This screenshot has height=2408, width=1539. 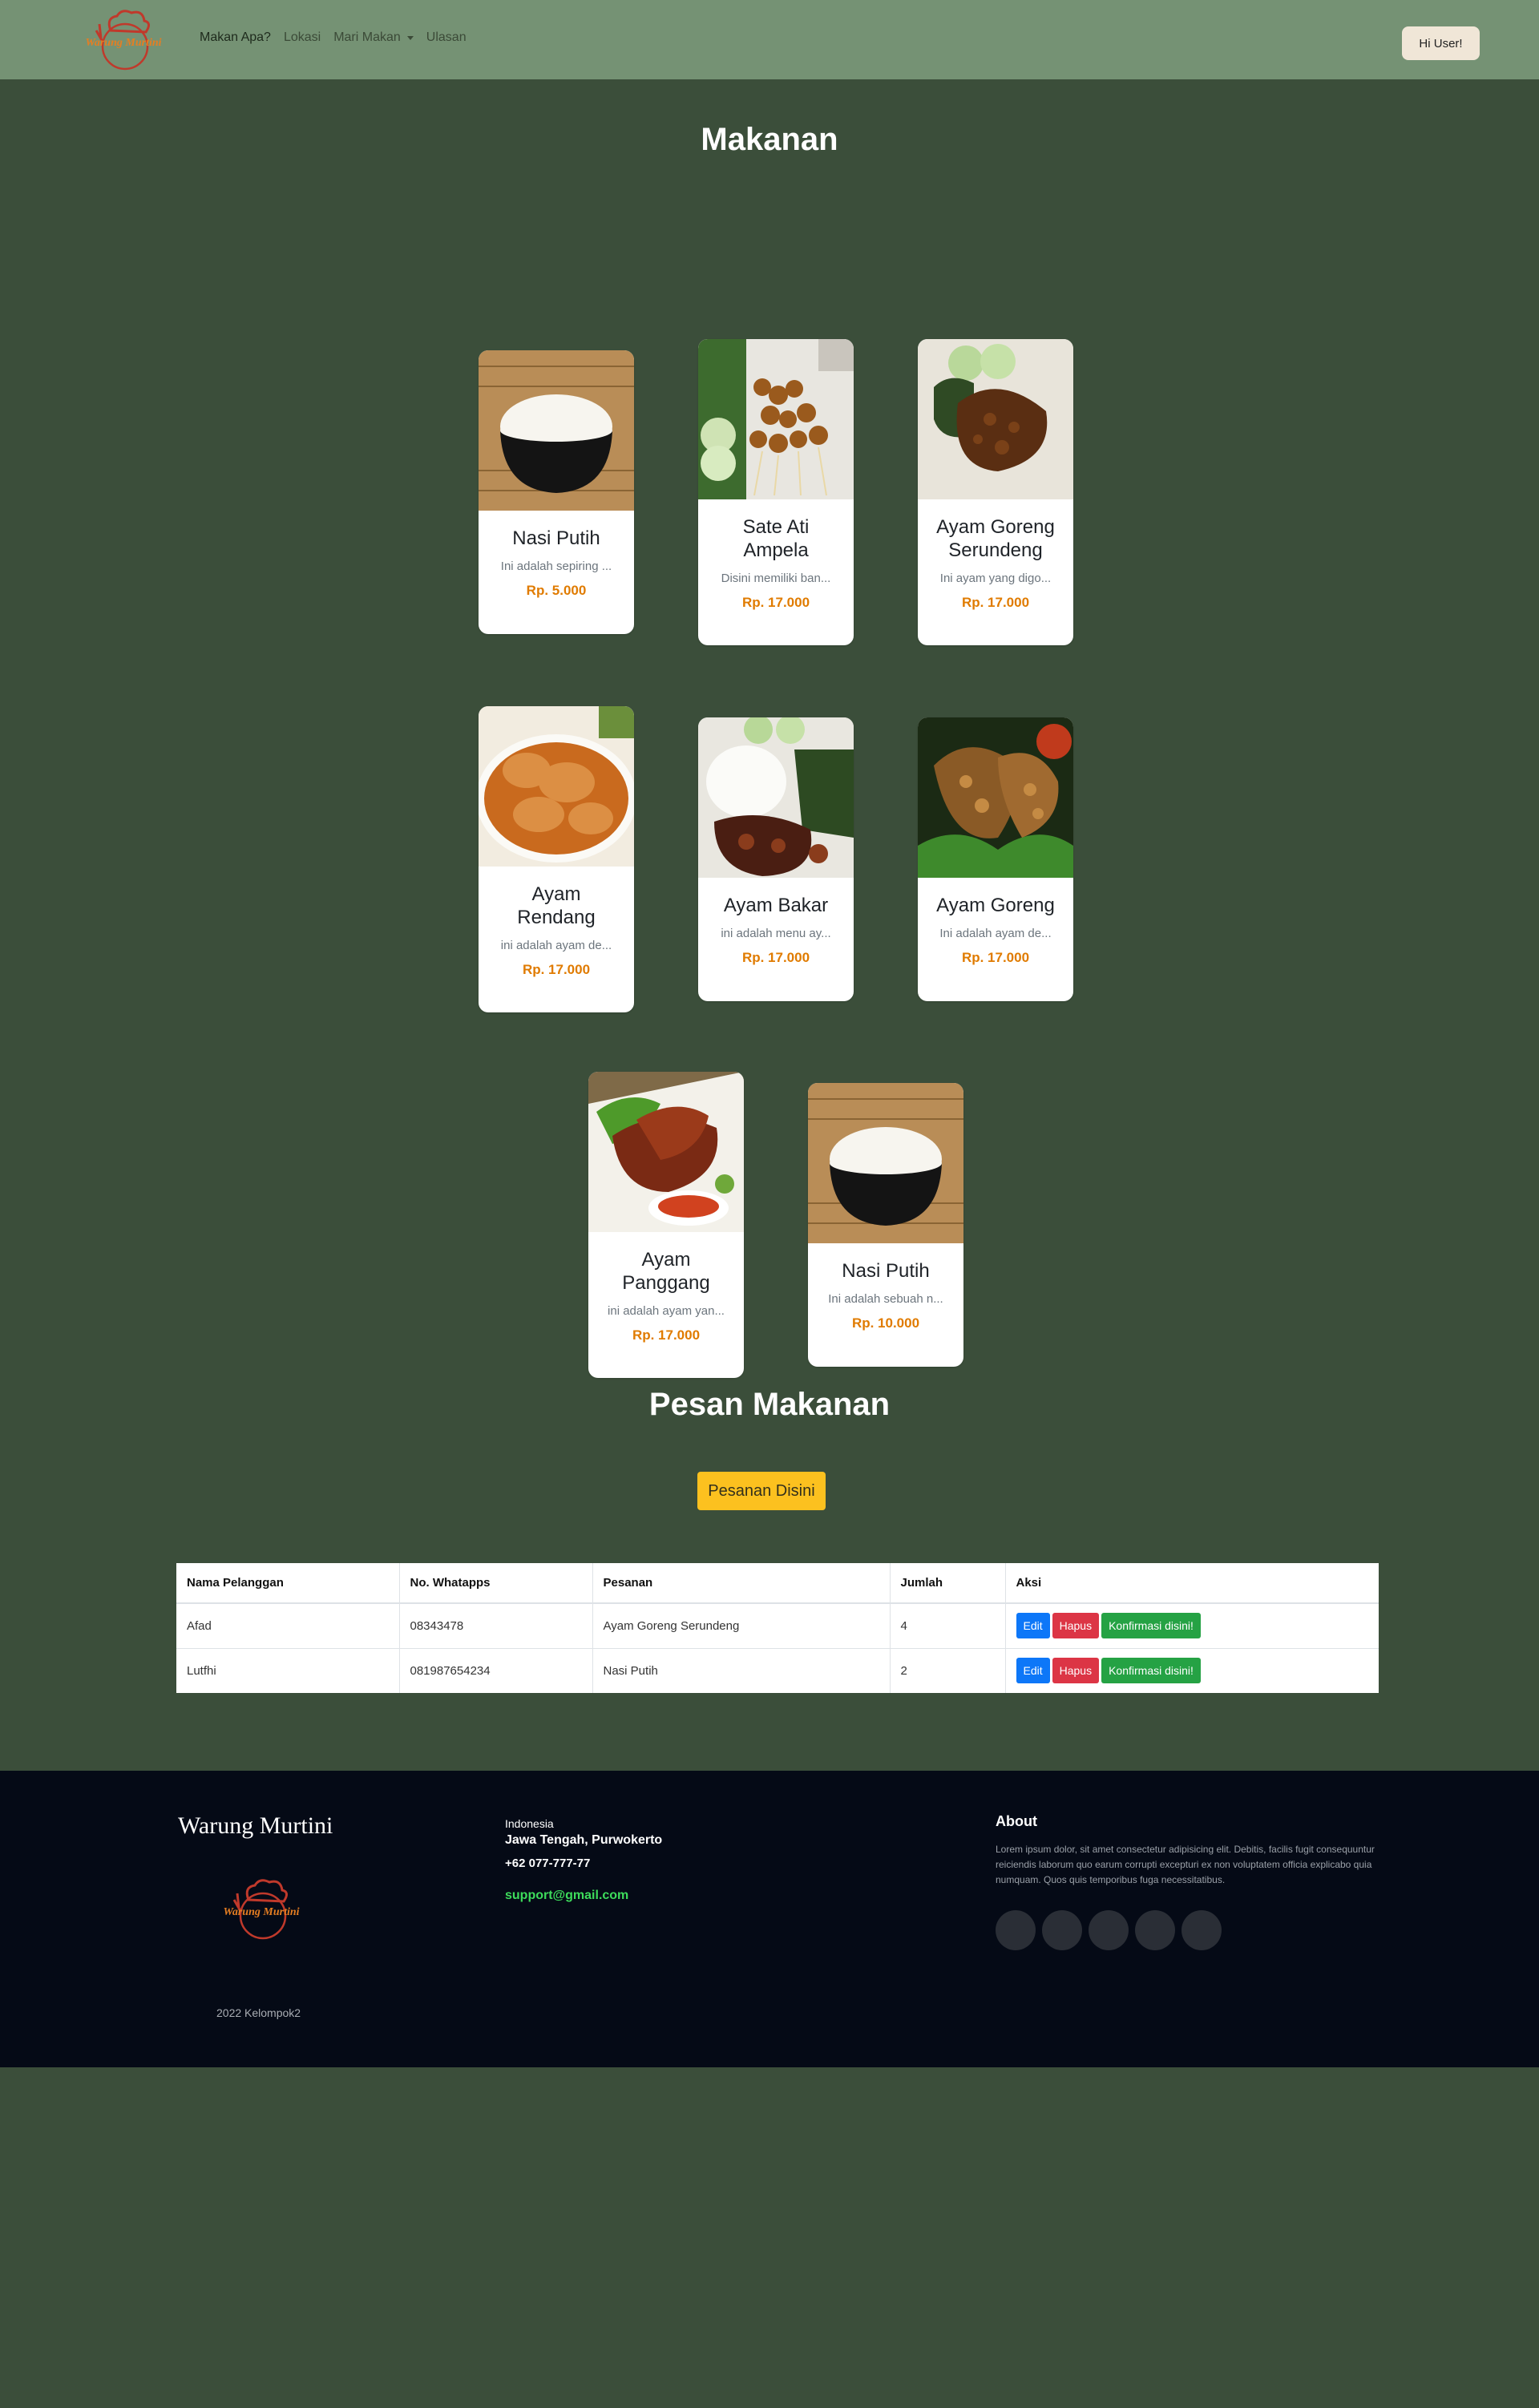 I want to click on chevron-down-icon, so click(x=410, y=37).